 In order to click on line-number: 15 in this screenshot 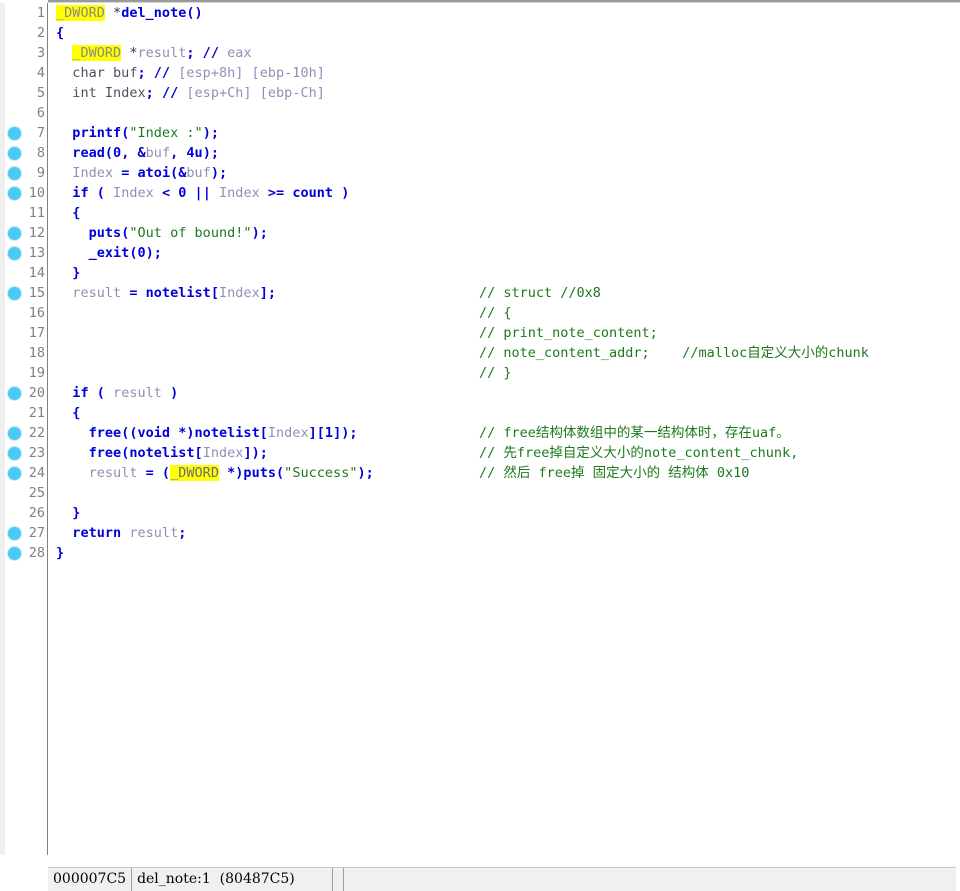, I will do `click(36, 293)`.